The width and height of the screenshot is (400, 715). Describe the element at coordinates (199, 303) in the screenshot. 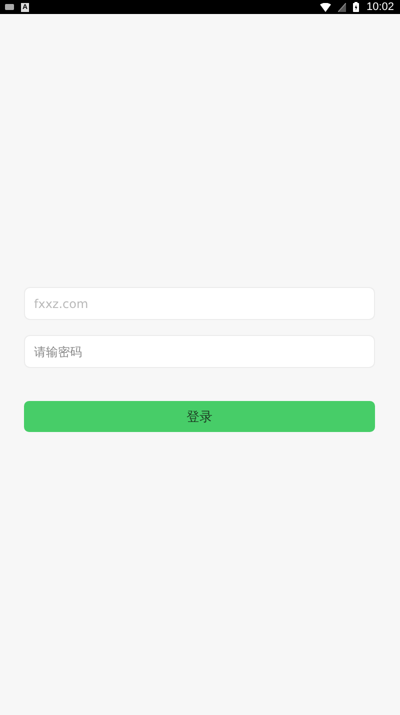

I see `username-field: fxxz.com` at that location.